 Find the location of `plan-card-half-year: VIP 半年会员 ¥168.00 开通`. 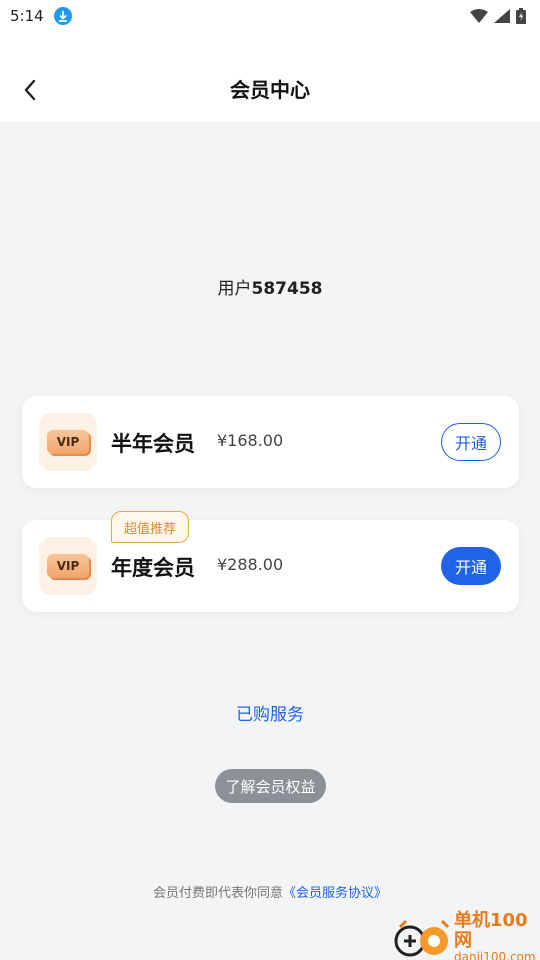

plan-card-half-year: VIP 半年会员 ¥168.00 开通 is located at coordinates (270, 442).